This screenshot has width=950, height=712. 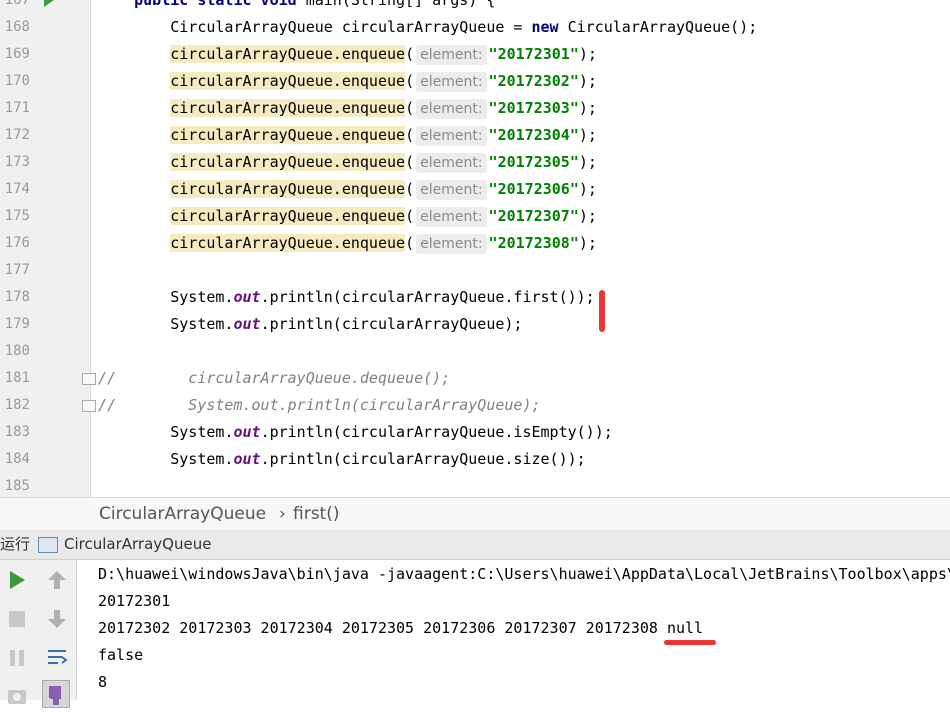 I want to click on scroll-down-button, so click(x=57, y=619).